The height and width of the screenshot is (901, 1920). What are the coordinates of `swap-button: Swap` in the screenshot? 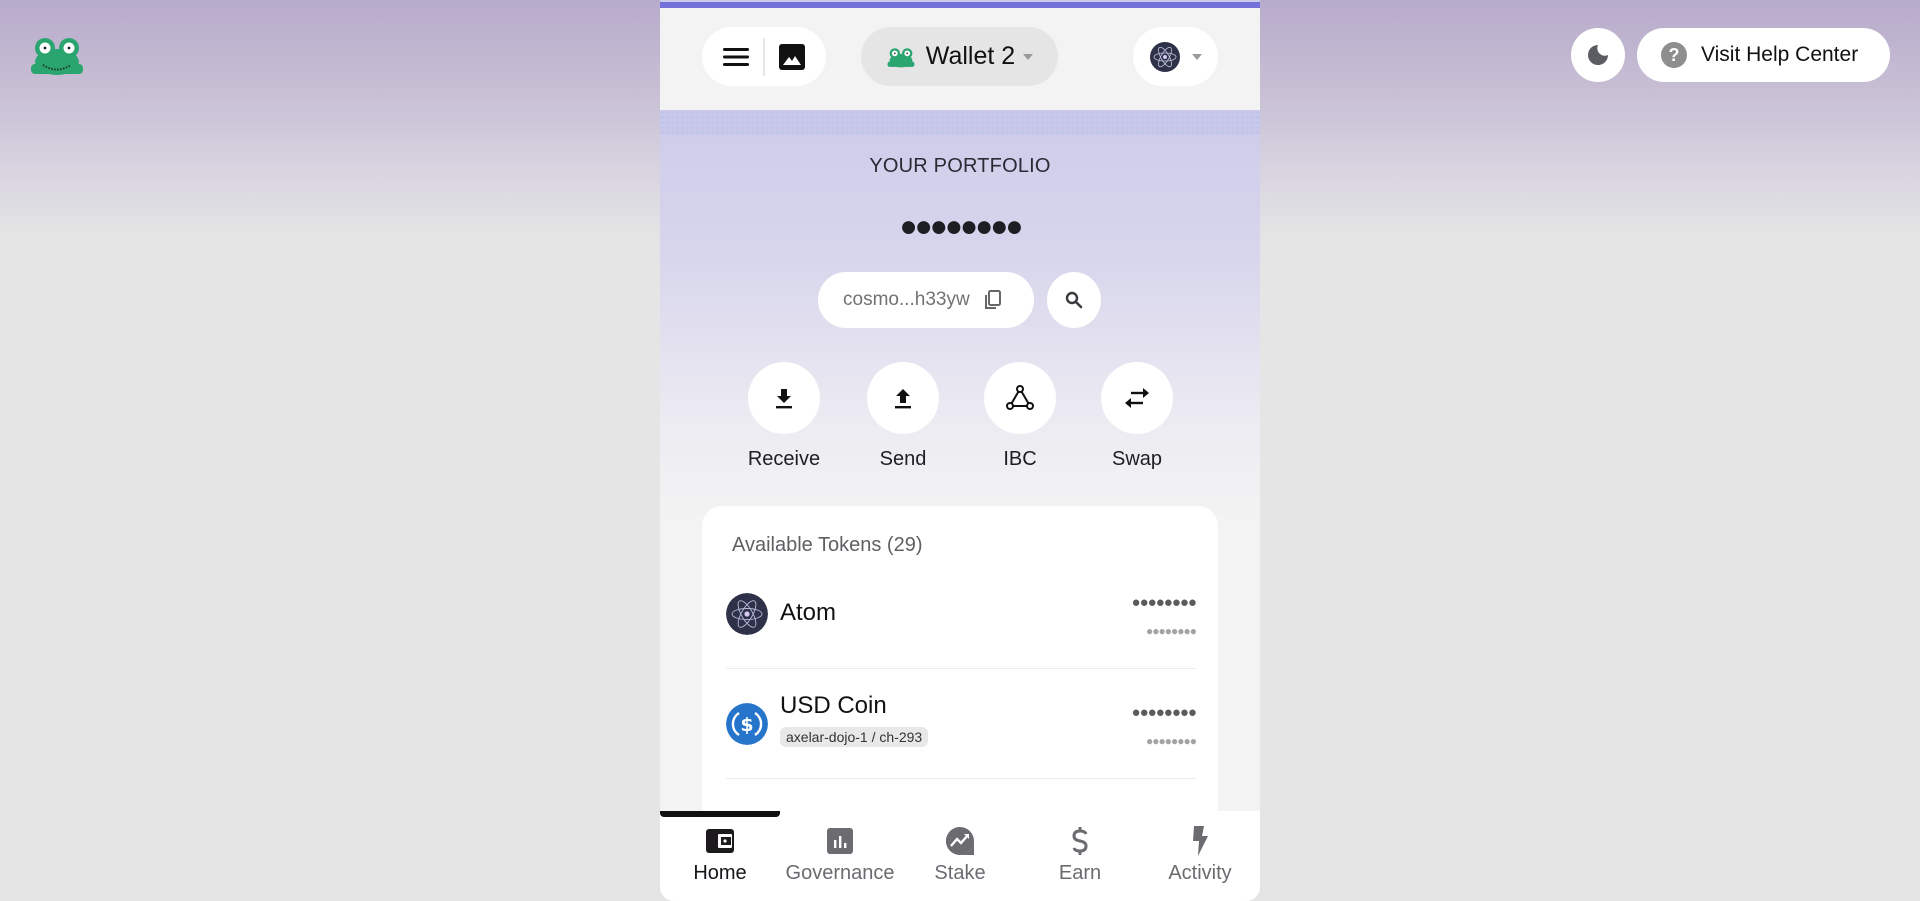 It's located at (1137, 416).